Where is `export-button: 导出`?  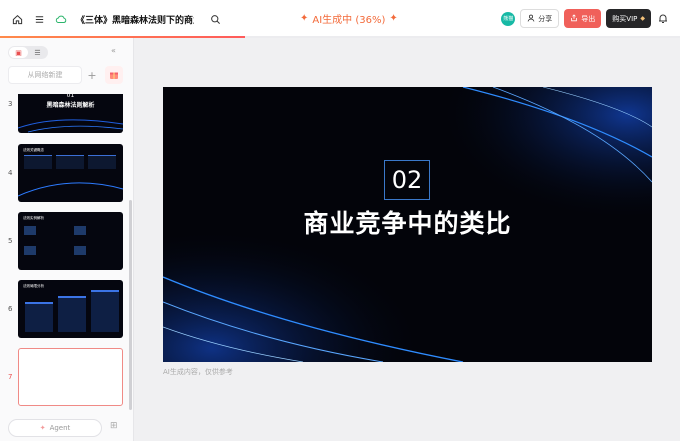 export-button: 导出 is located at coordinates (583, 18).